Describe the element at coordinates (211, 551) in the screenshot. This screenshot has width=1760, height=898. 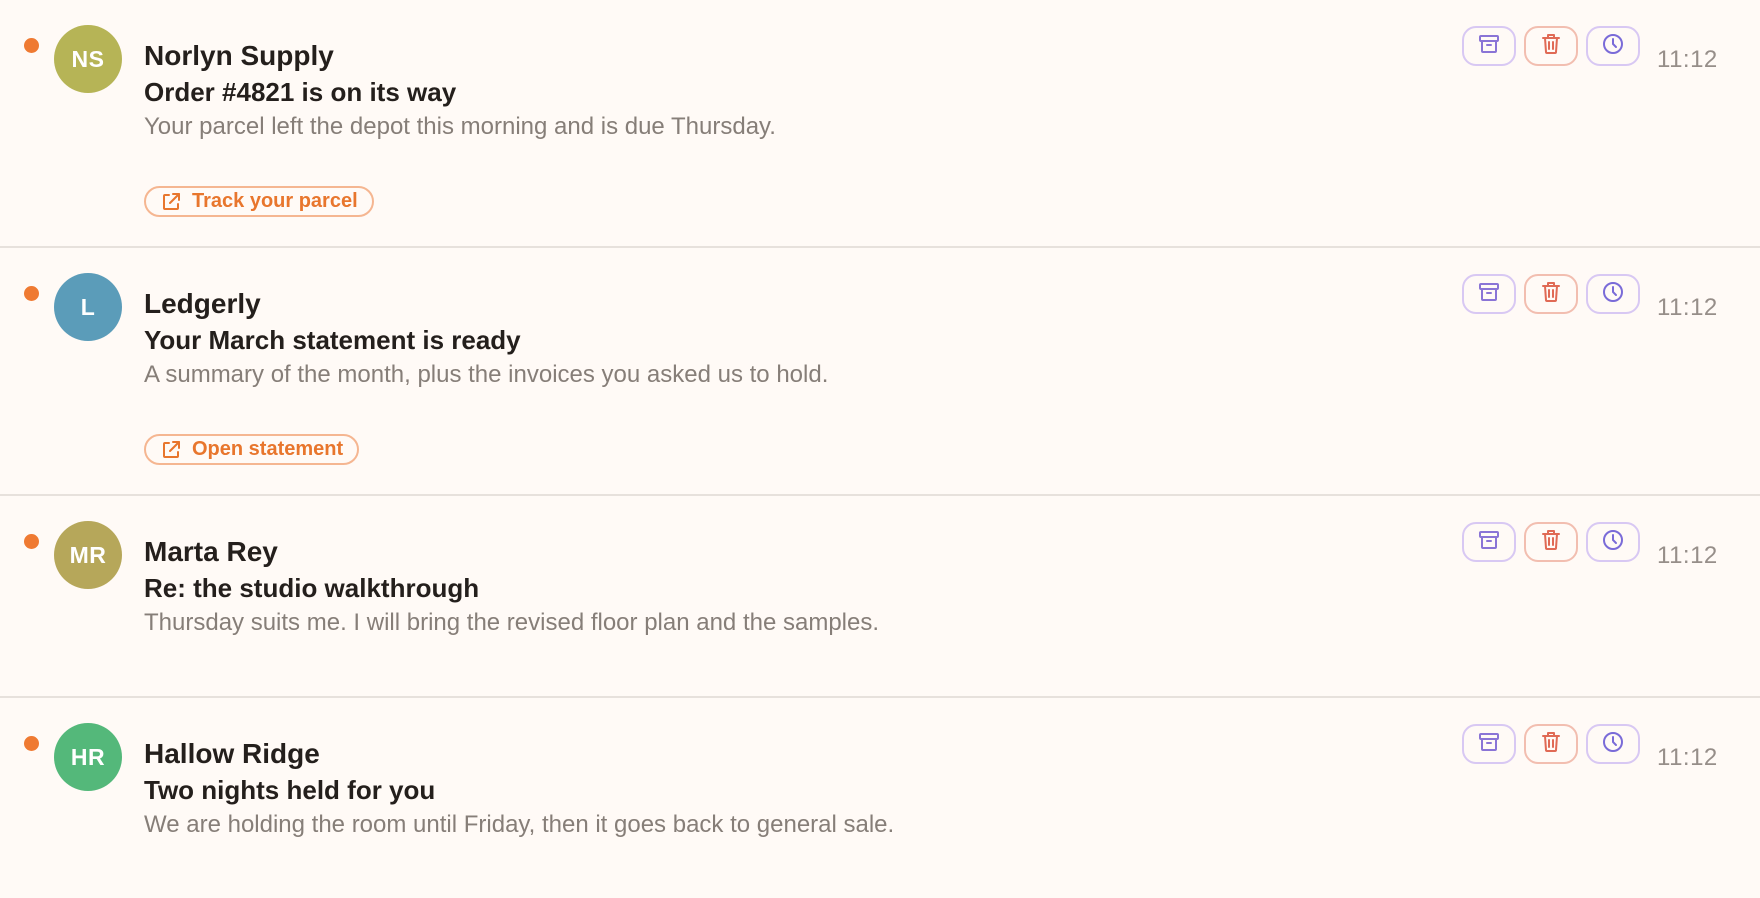
I see `sender-name: Marta Rey` at that location.